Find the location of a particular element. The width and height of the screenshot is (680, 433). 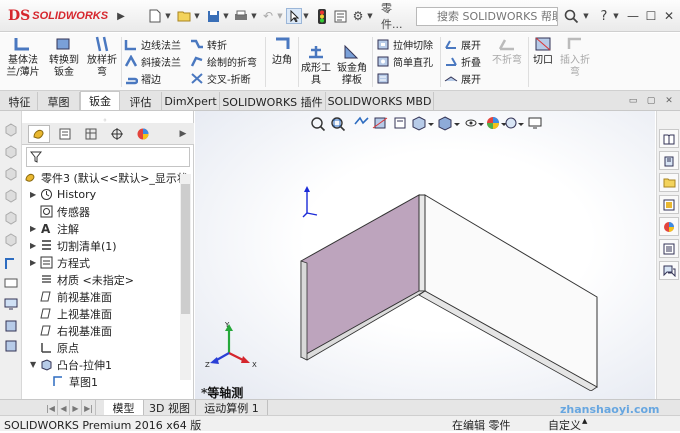

tab-solidworks-mbd: SOLIDWORKS MBD is located at coordinates (380, 101).